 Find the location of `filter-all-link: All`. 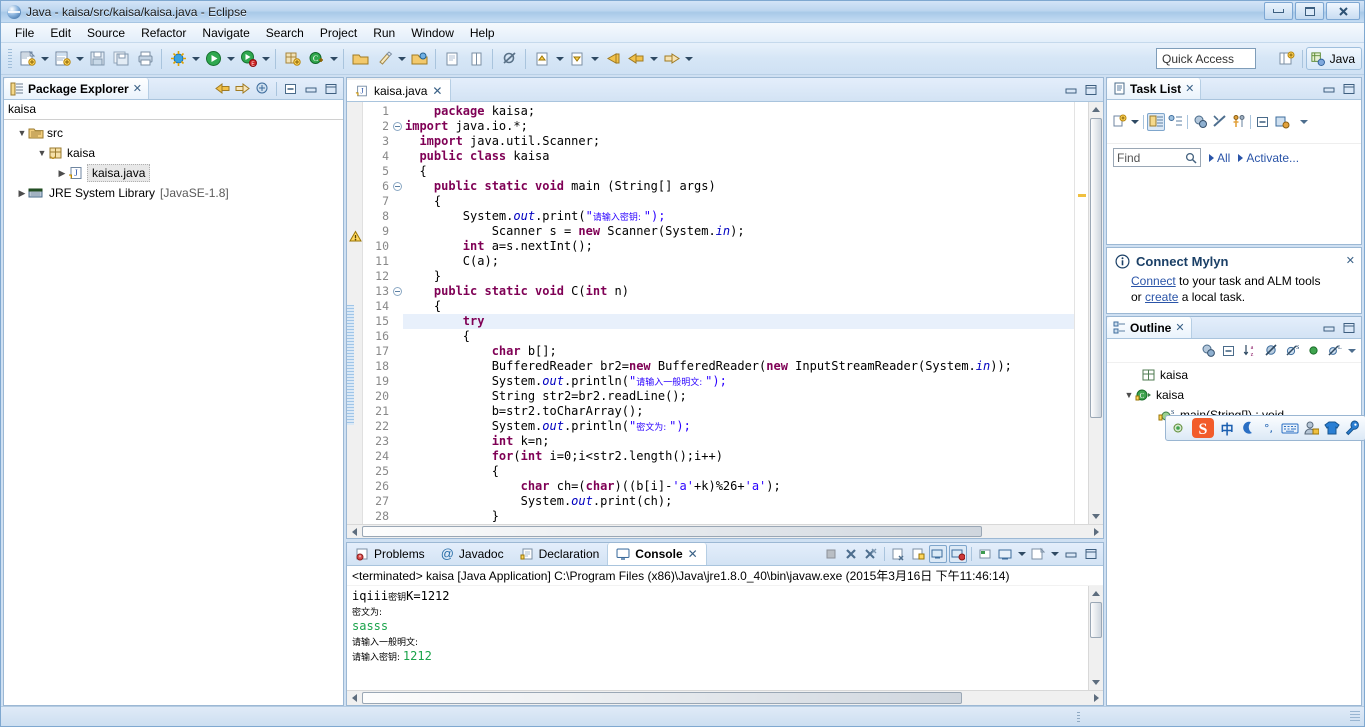

filter-all-link: All is located at coordinates (1219, 158).